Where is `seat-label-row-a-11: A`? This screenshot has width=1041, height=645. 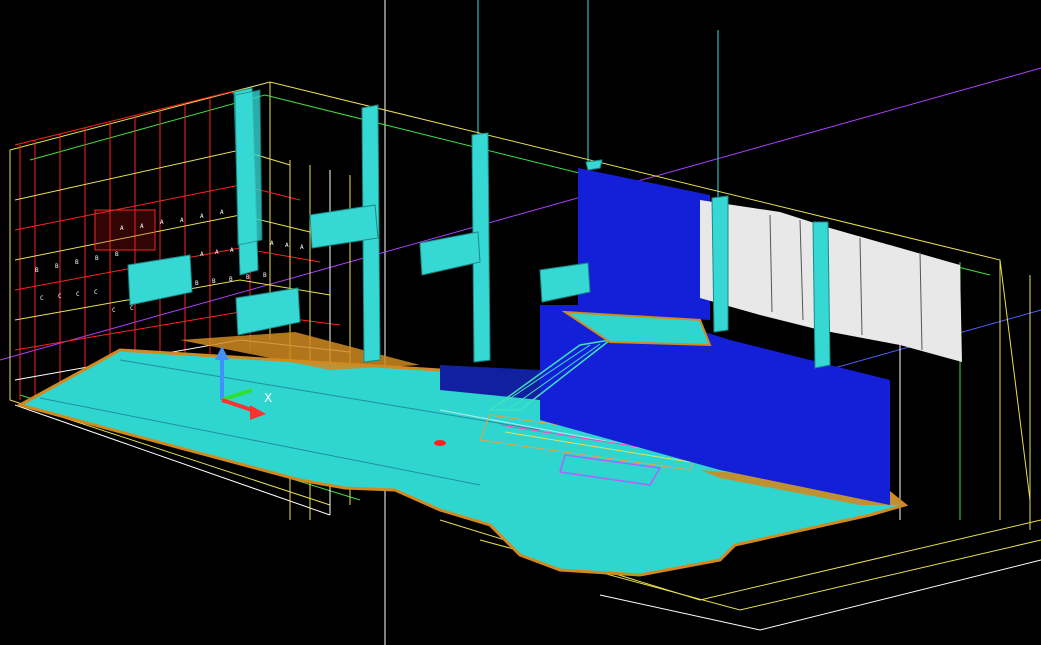
seat-label-row-a-11: A is located at coordinates (217, 252).